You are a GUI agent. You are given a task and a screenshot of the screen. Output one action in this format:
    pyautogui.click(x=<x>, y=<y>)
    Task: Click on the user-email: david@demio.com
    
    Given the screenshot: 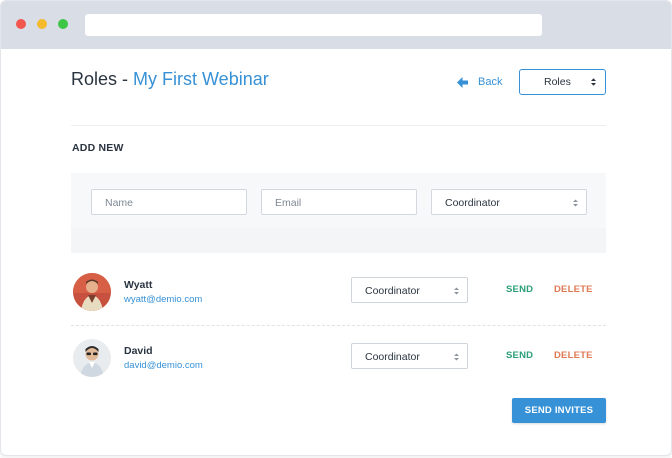 What is the action you would take?
    pyautogui.click(x=163, y=365)
    